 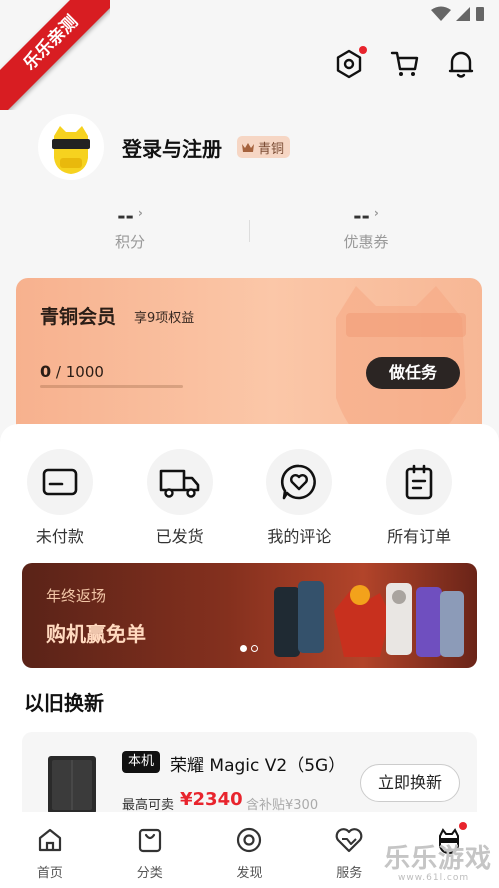 What do you see at coordinates (419, 536) in the screenshot?
I see `order-all-label: 所有订单` at bounding box center [419, 536].